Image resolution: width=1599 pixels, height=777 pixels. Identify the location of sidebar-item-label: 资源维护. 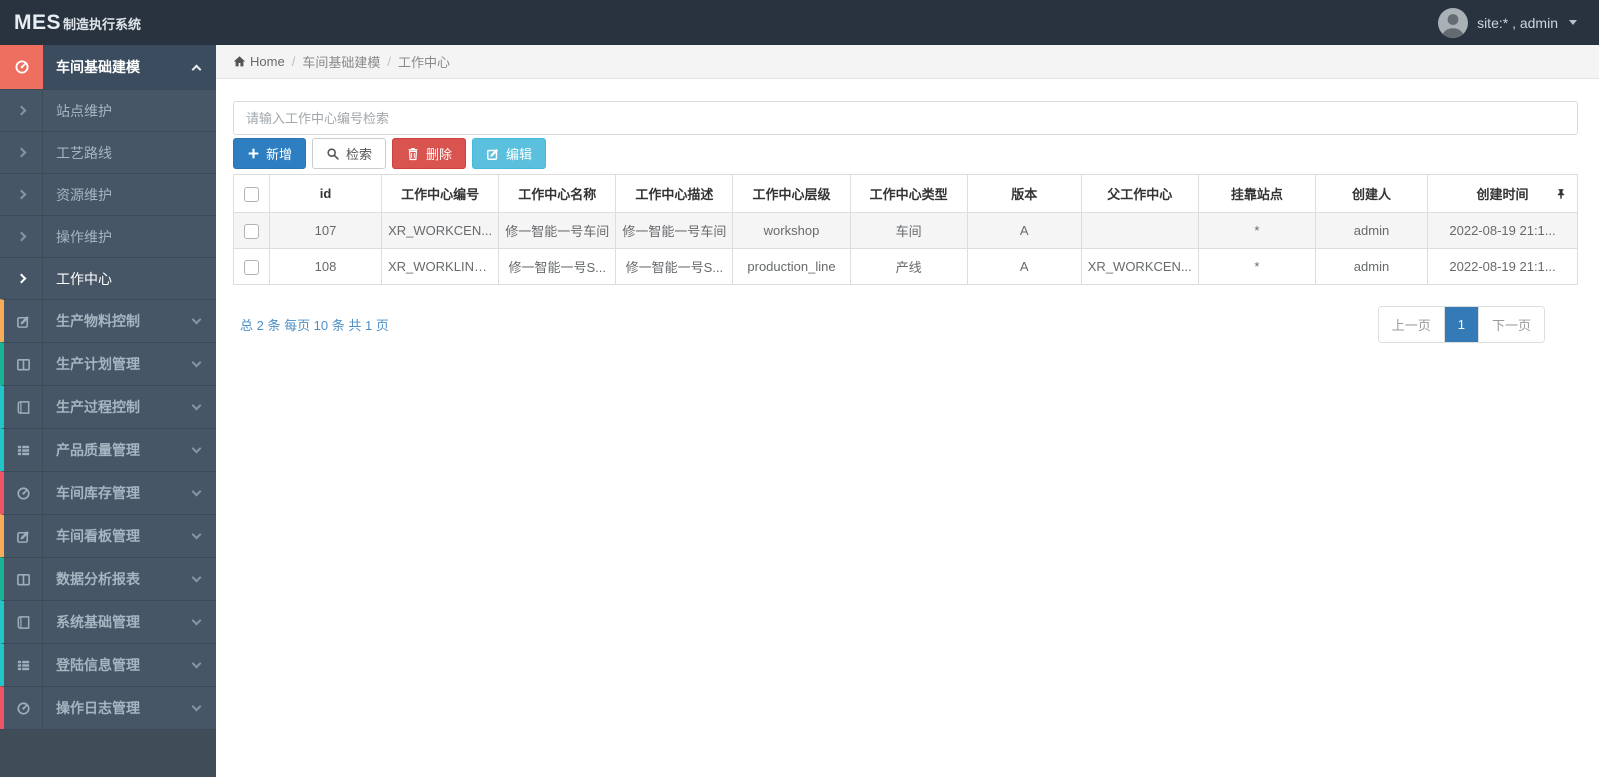
(84, 194).